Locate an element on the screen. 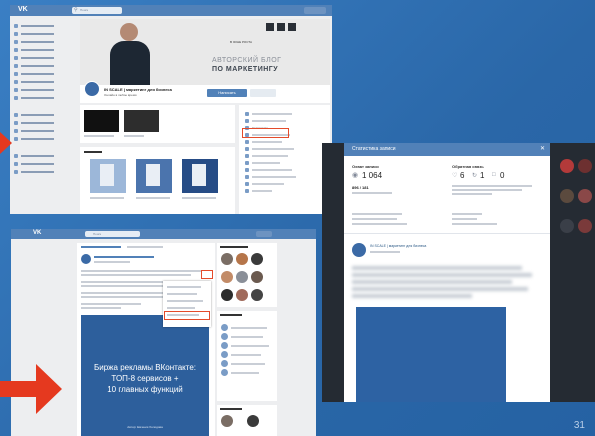  comment-icon: □ is located at coordinates (494, 175).